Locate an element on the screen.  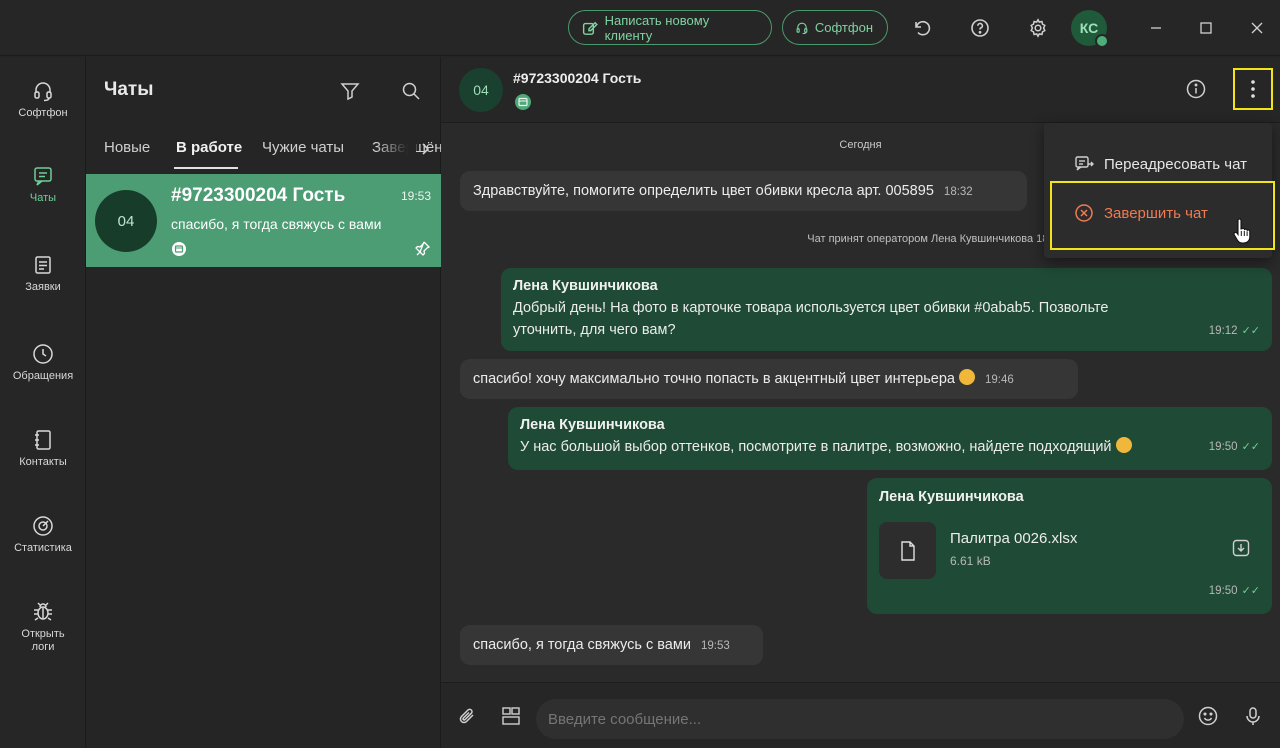
message-time: 19:12 is located at coordinates (1223, 331).